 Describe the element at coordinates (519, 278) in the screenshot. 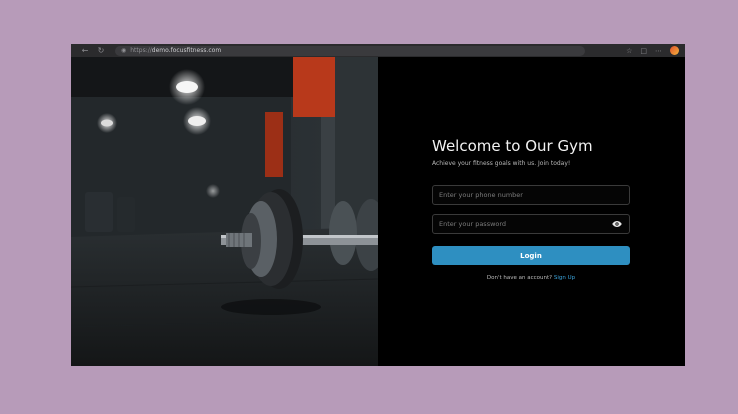

I see `no-account-text: Don't have an account?` at that location.